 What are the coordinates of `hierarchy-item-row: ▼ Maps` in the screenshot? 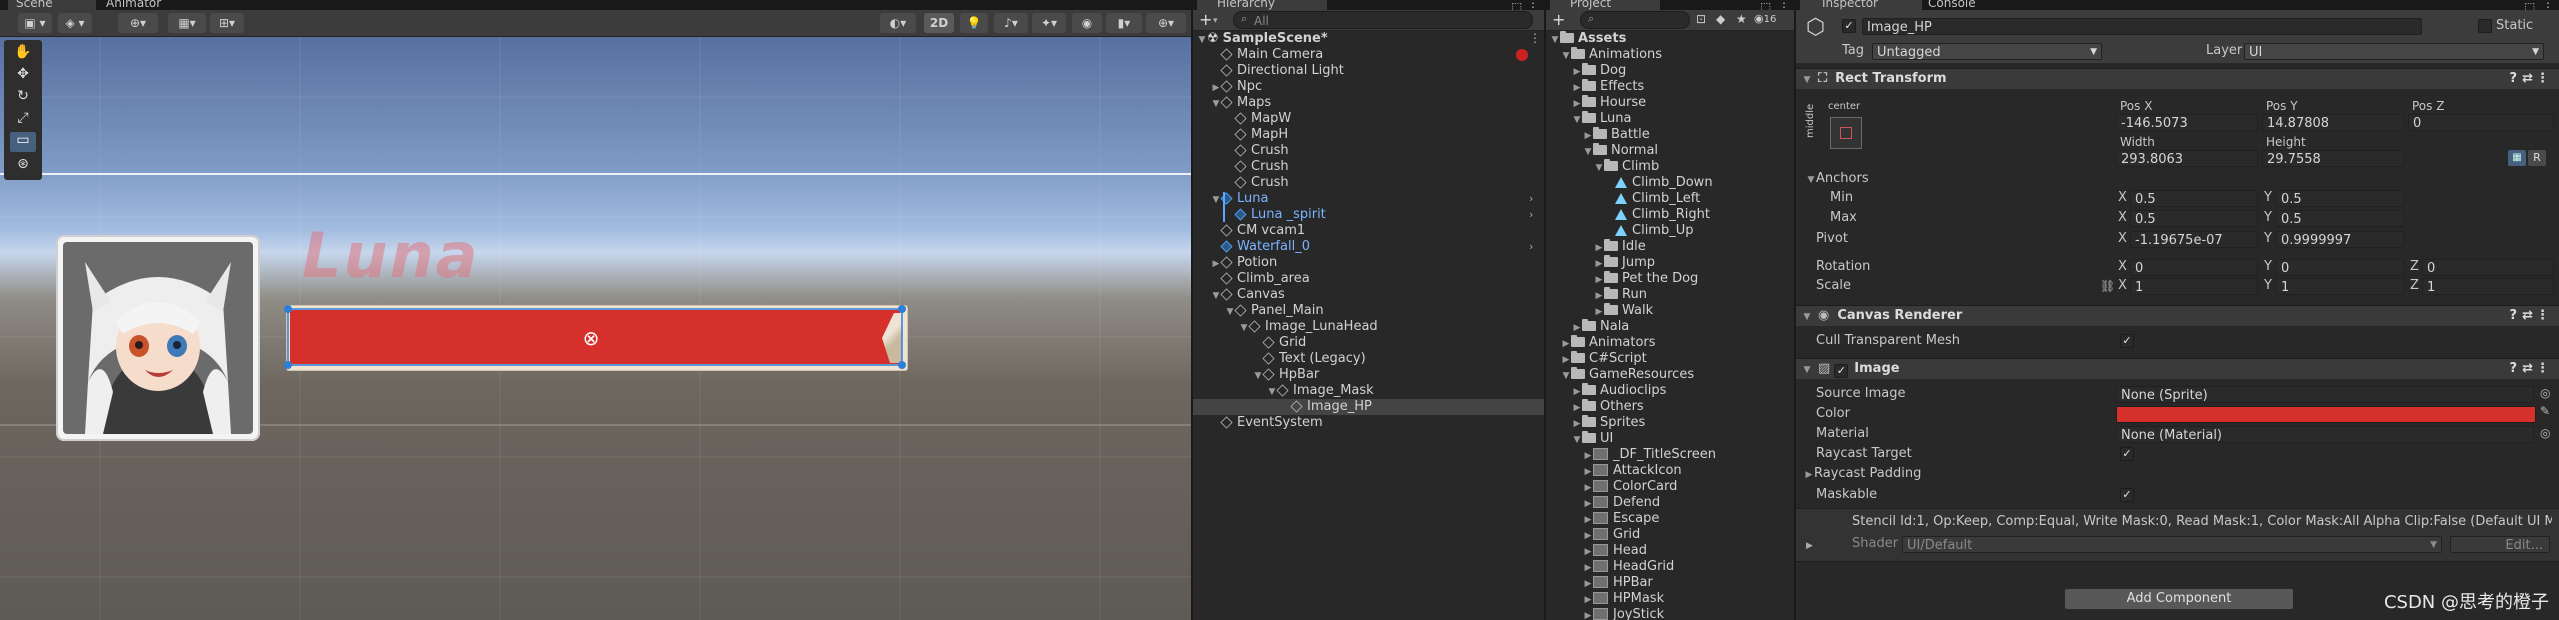 It's located at (1368, 103).